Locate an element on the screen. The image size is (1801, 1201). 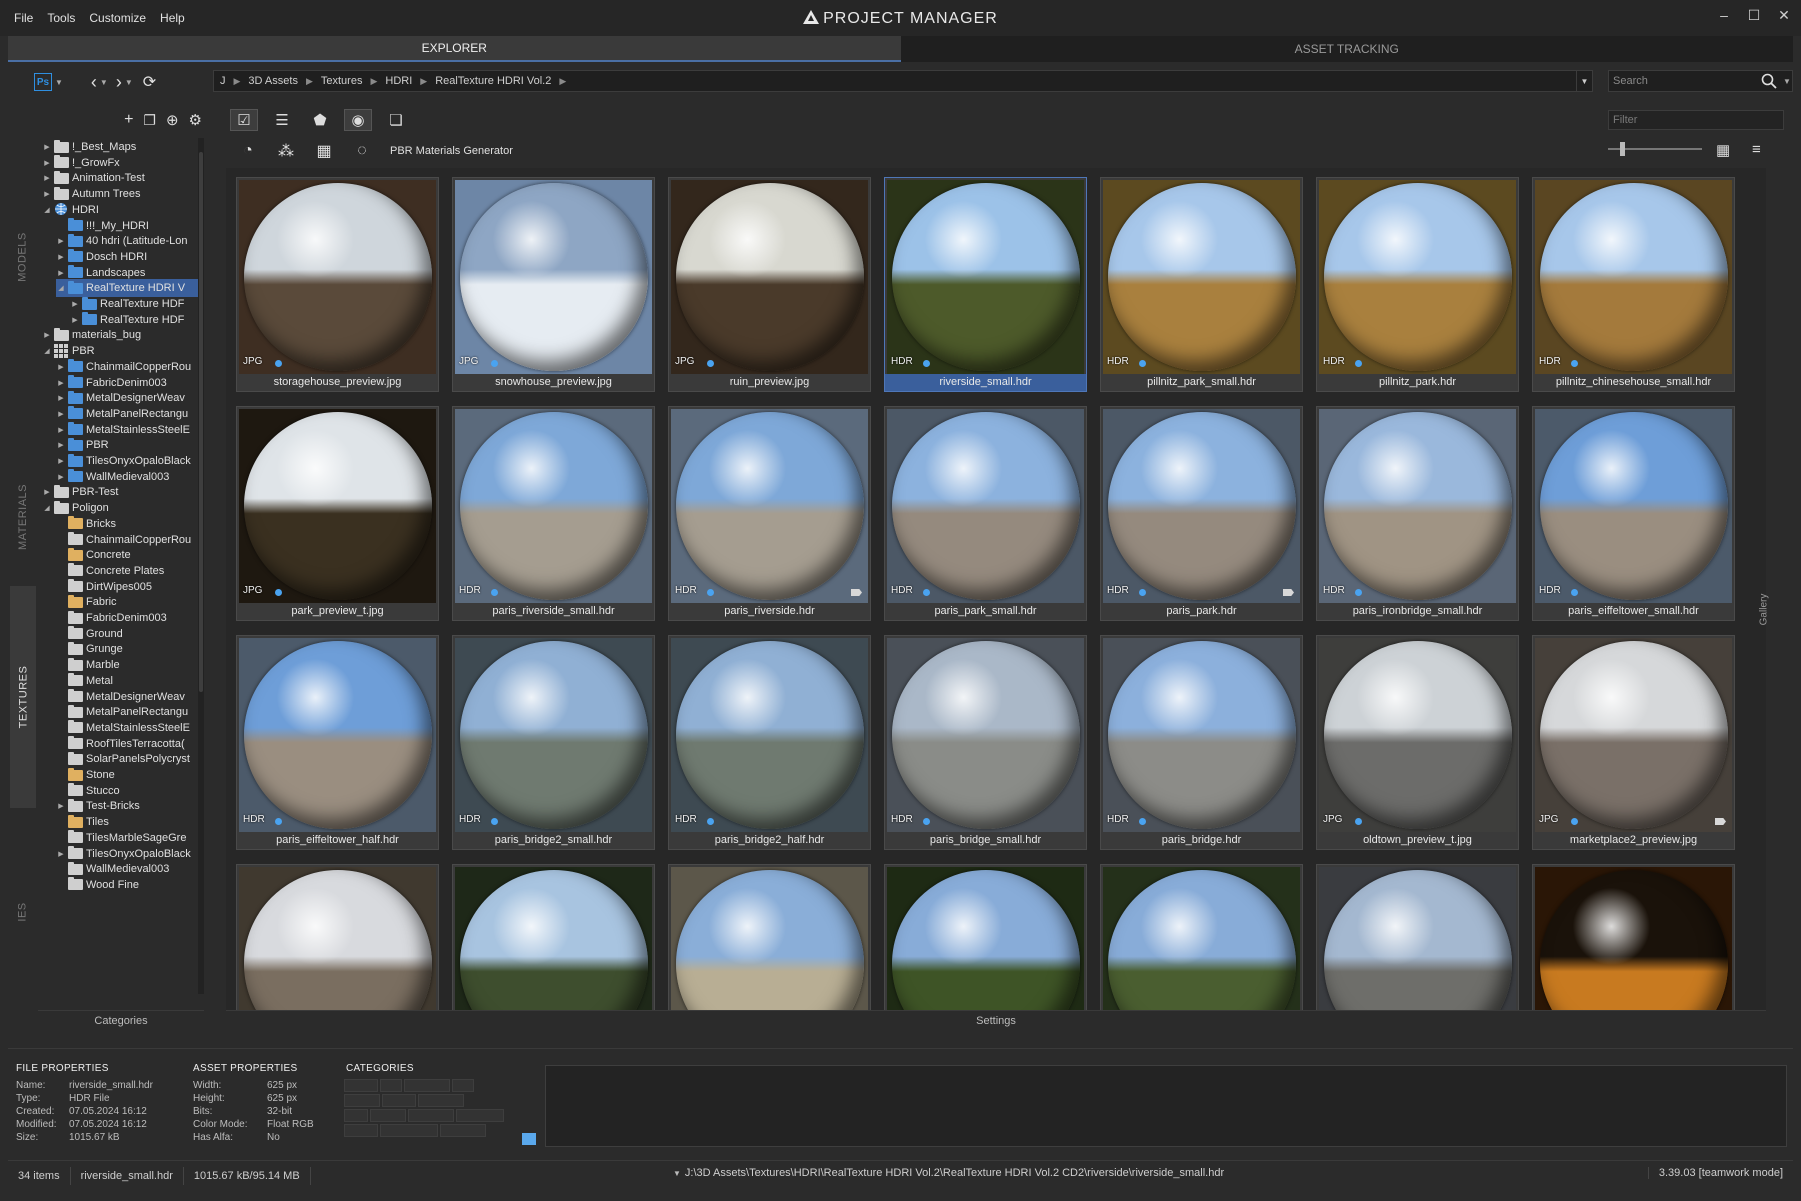
globe-icon: ⊕ is located at coordinates (172, 120).